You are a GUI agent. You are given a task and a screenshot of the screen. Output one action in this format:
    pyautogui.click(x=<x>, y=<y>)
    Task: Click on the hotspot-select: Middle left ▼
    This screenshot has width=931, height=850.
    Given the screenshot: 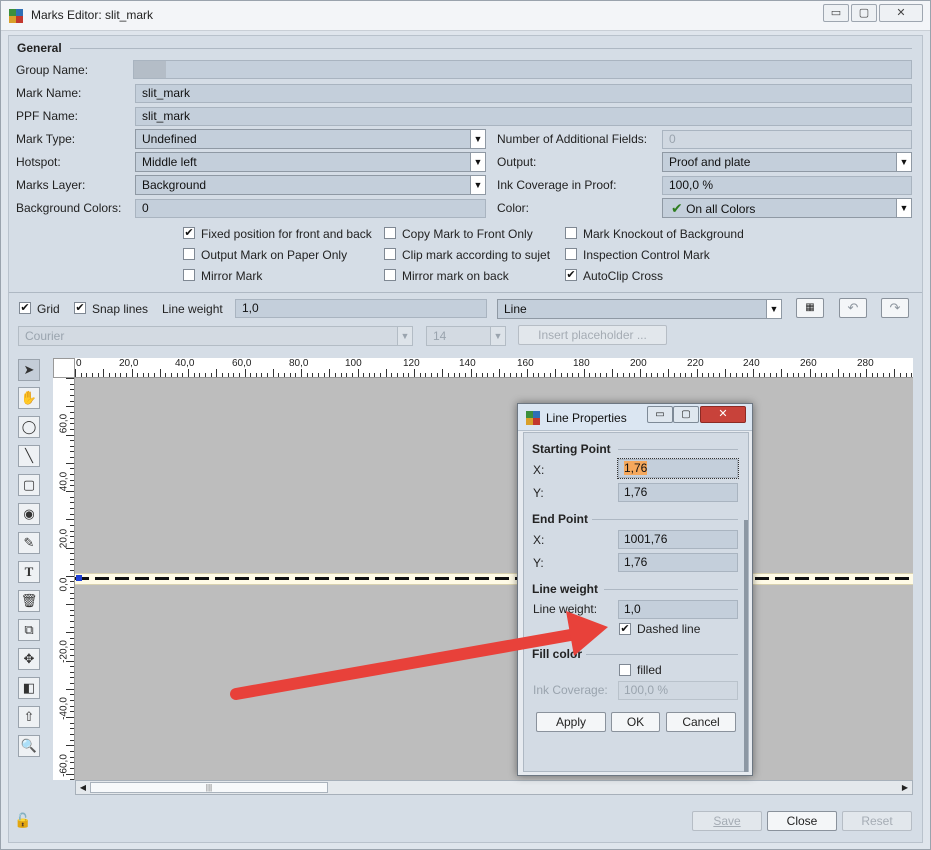 What is the action you would take?
    pyautogui.click(x=310, y=162)
    